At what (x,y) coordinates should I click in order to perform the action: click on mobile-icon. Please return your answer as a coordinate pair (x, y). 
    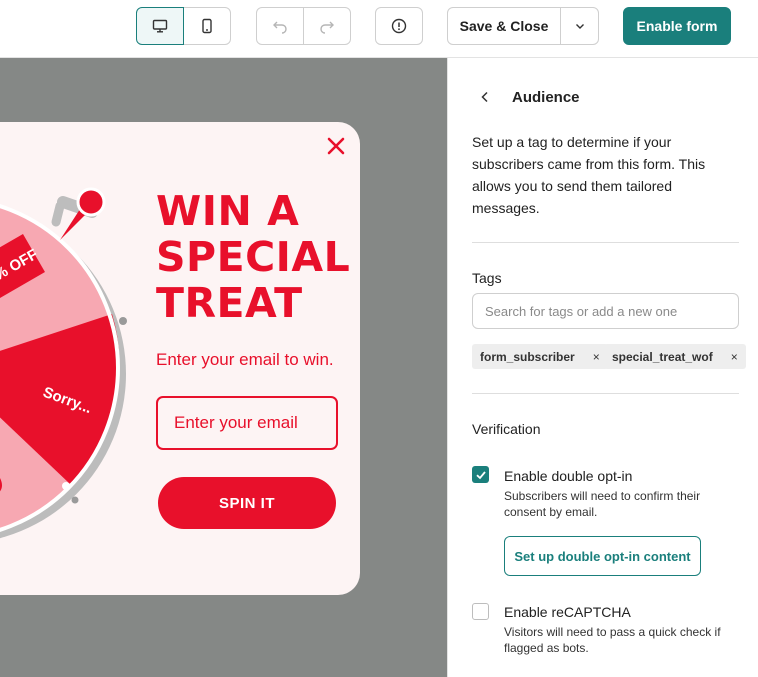
    Looking at the image, I should click on (207, 26).